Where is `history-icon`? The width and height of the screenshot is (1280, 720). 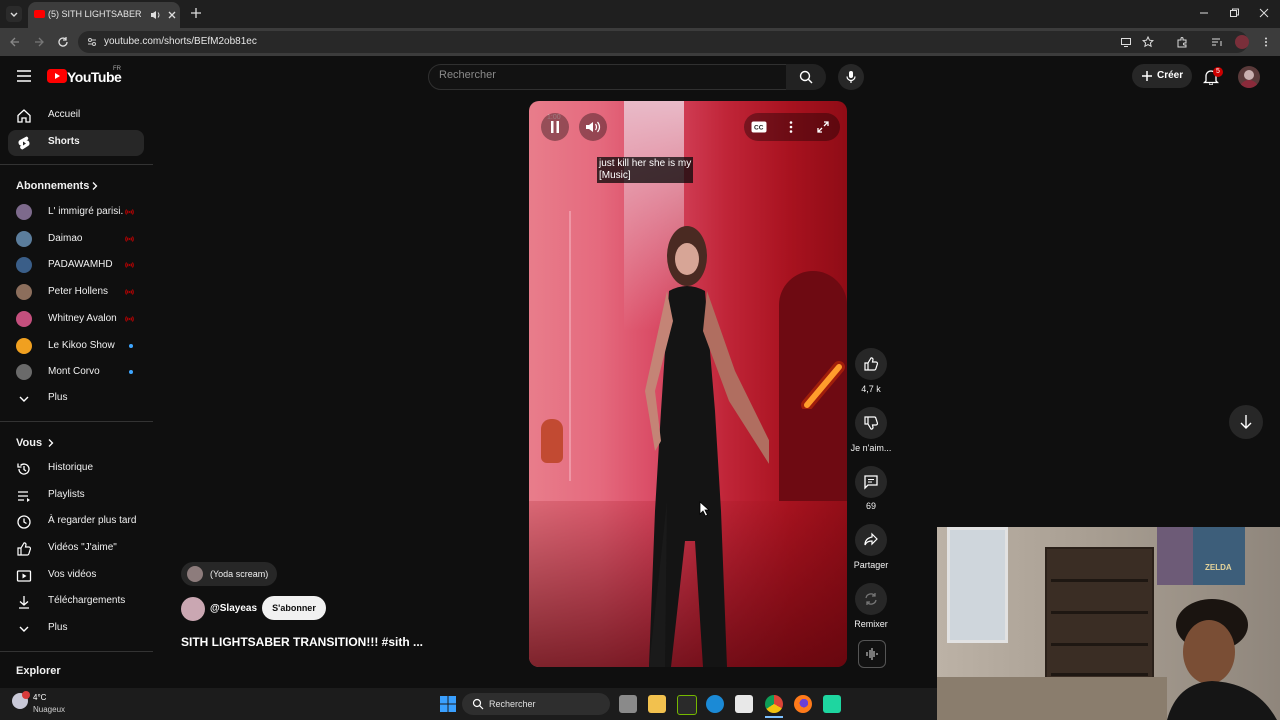 history-icon is located at coordinates (23, 469).